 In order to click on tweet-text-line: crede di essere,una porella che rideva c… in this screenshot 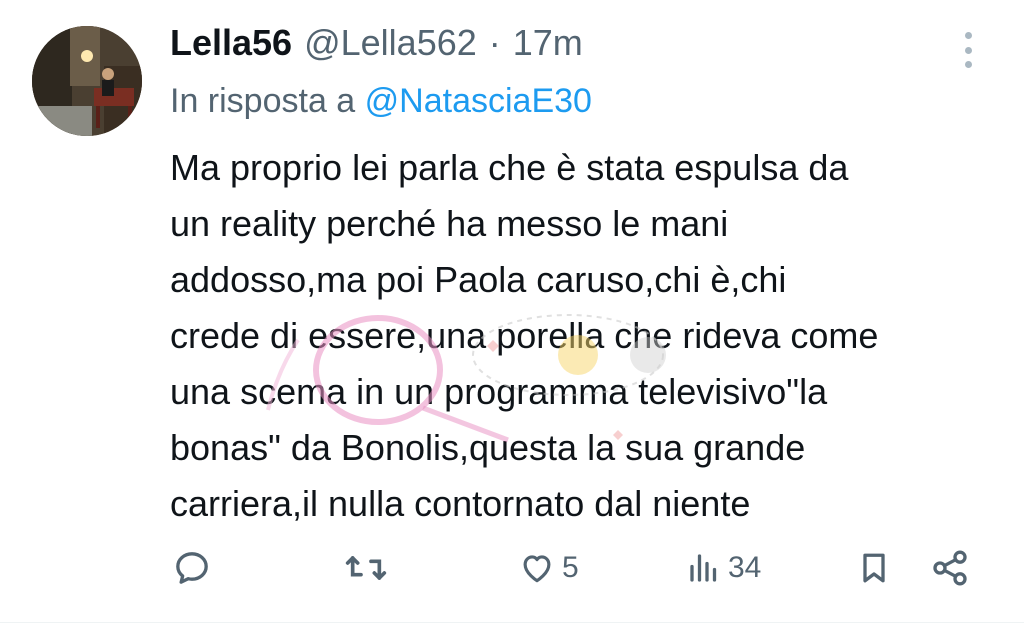, I will do `click(524, 335)`.